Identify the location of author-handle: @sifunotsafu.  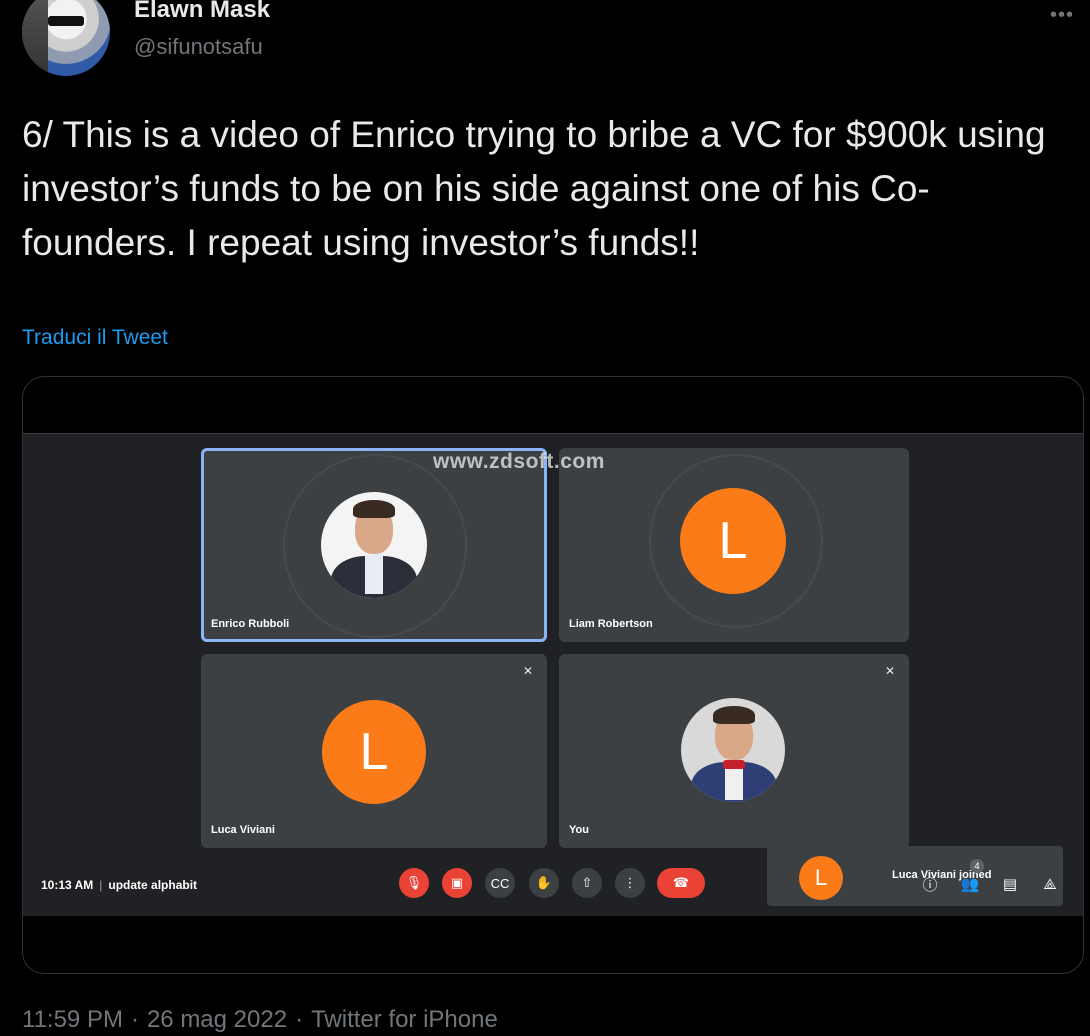
(198, 47).